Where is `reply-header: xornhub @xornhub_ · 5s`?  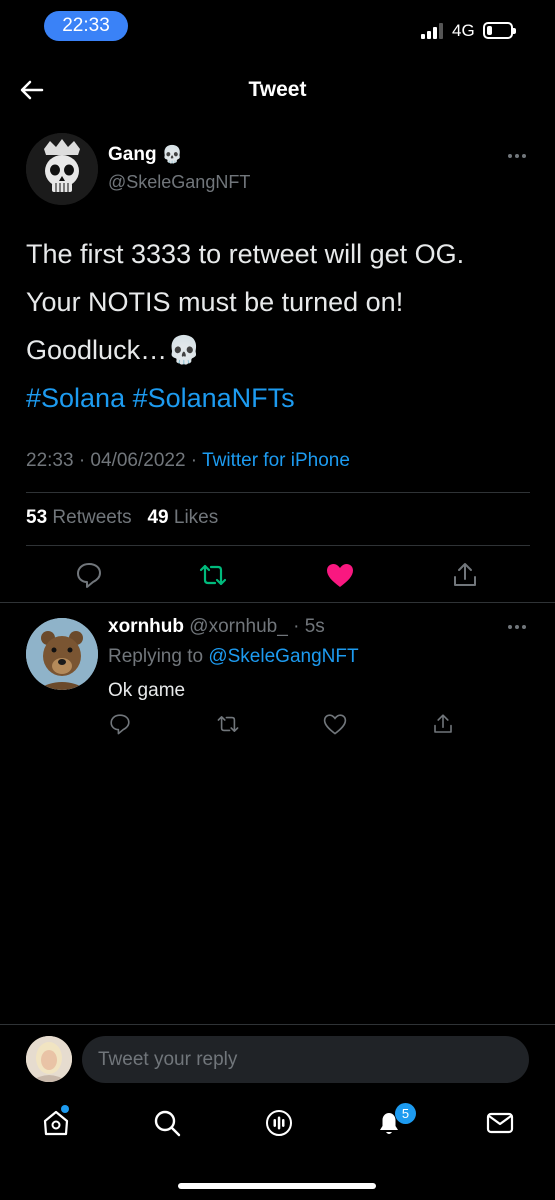
reply-header: xornhub @xornhub_ · 5s is located at coordinates (216, 627).